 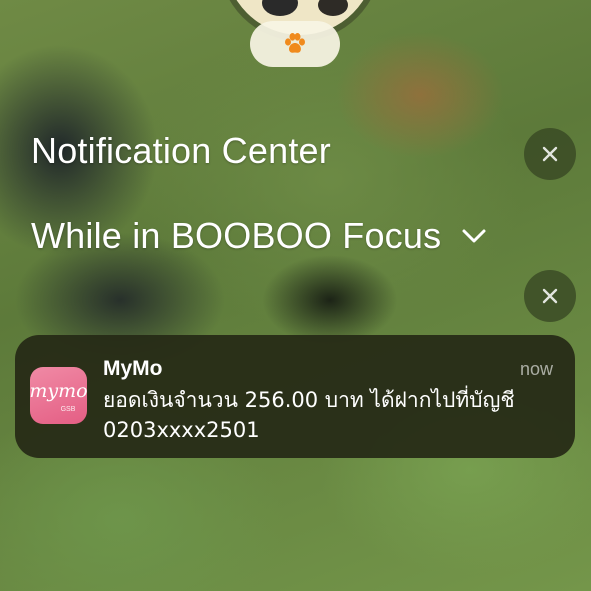 I want to click on focus-filter-label: While in BOOBOO Focus, so click(x=236, y=235).